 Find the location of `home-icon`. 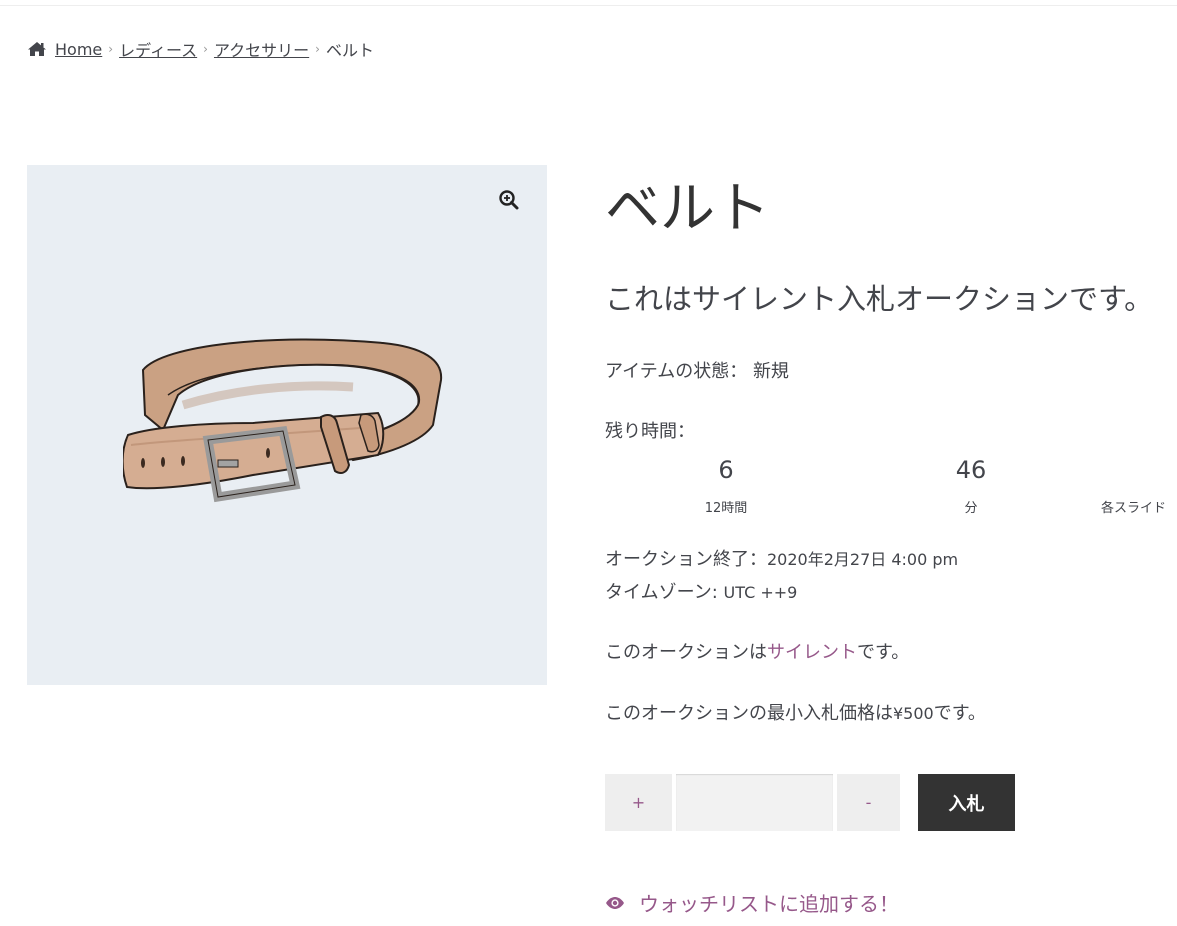

home-icon is located at coordinates (37, 49).